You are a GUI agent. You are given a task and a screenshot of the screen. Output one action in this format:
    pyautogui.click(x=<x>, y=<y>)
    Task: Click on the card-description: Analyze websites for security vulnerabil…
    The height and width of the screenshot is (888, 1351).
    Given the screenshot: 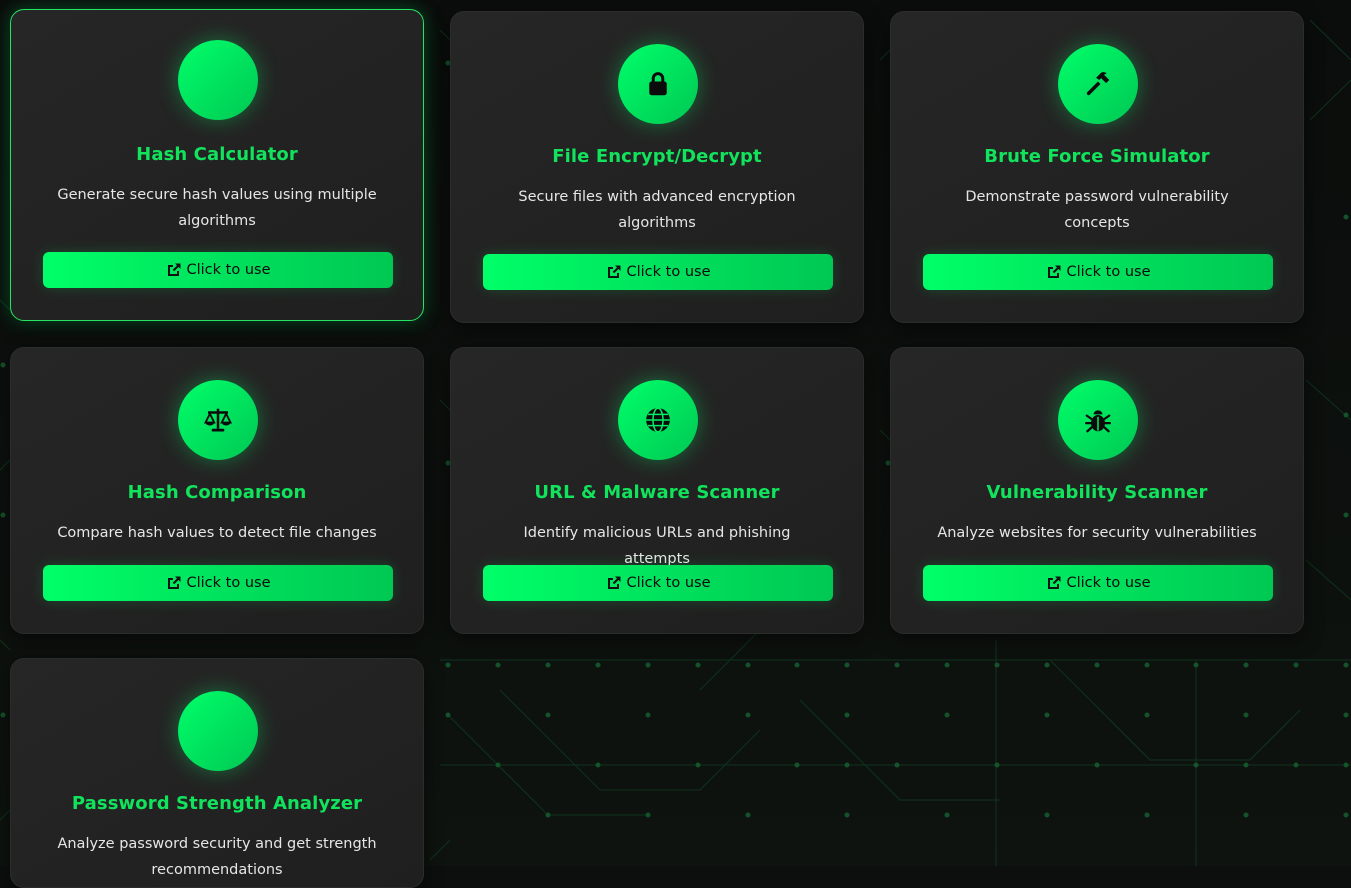 What is the action you would take?
    pyautogui.click(x=1097, y=533)
    